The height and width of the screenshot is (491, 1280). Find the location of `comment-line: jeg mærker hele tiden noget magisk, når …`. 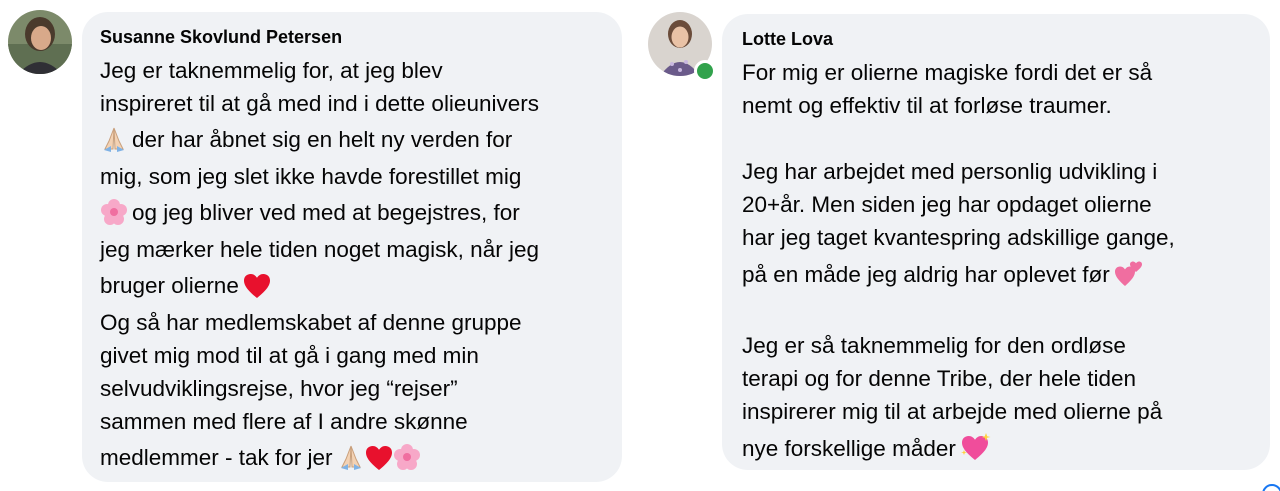

comment-line: jeg mærker hele tiden noget magisk, når … is located at coordinates (319, 249).